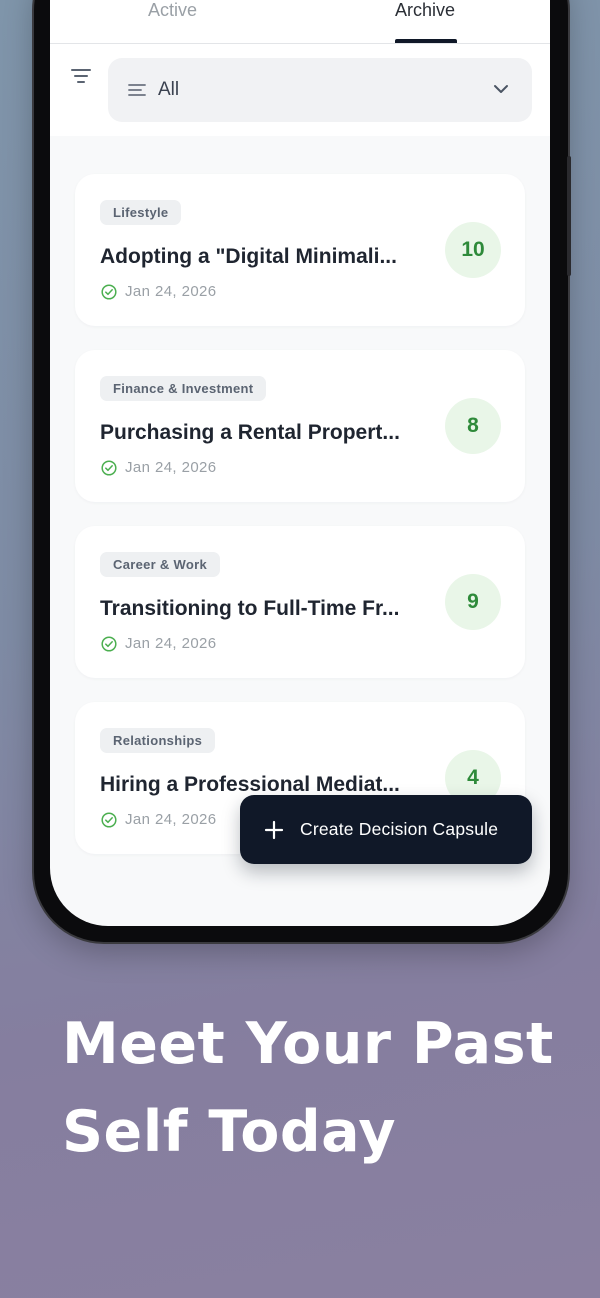 Image resolution: width=600 pixels, height=1298 pixels. I want to click on category-select: All, so click(320, 90).